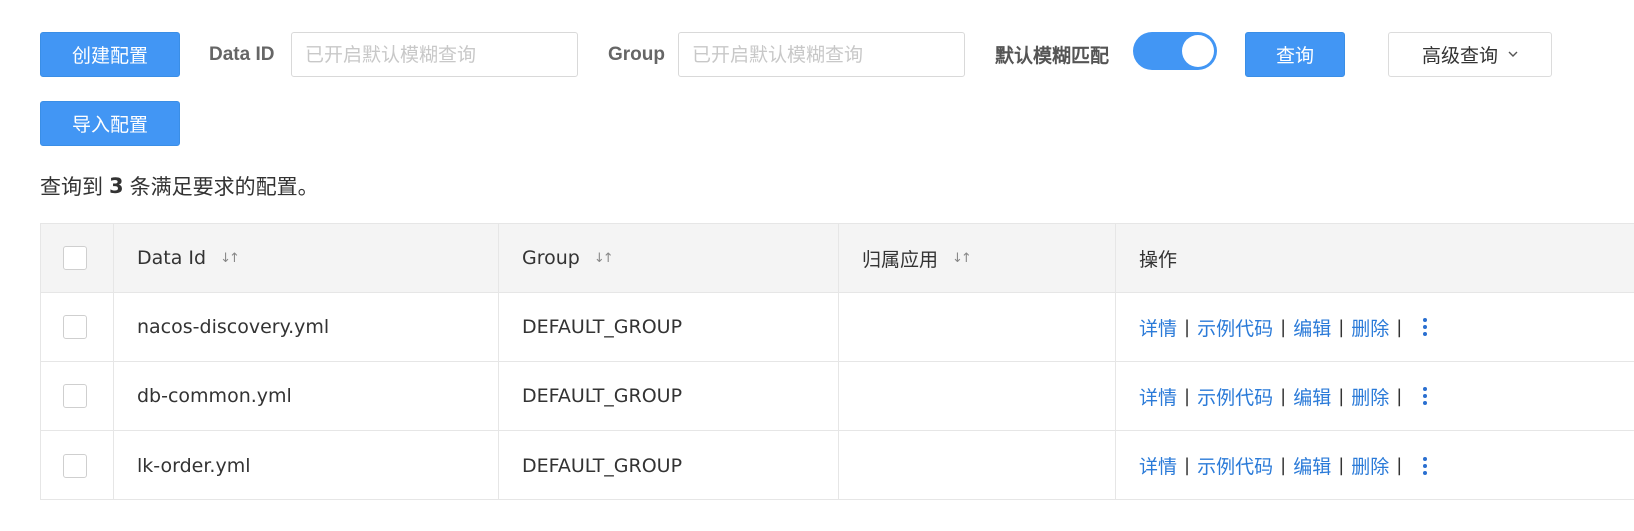  Describe the element at coordinates (1459, 56) in the screenshot. I see `advanced-query-label: 高级查询` at that location.